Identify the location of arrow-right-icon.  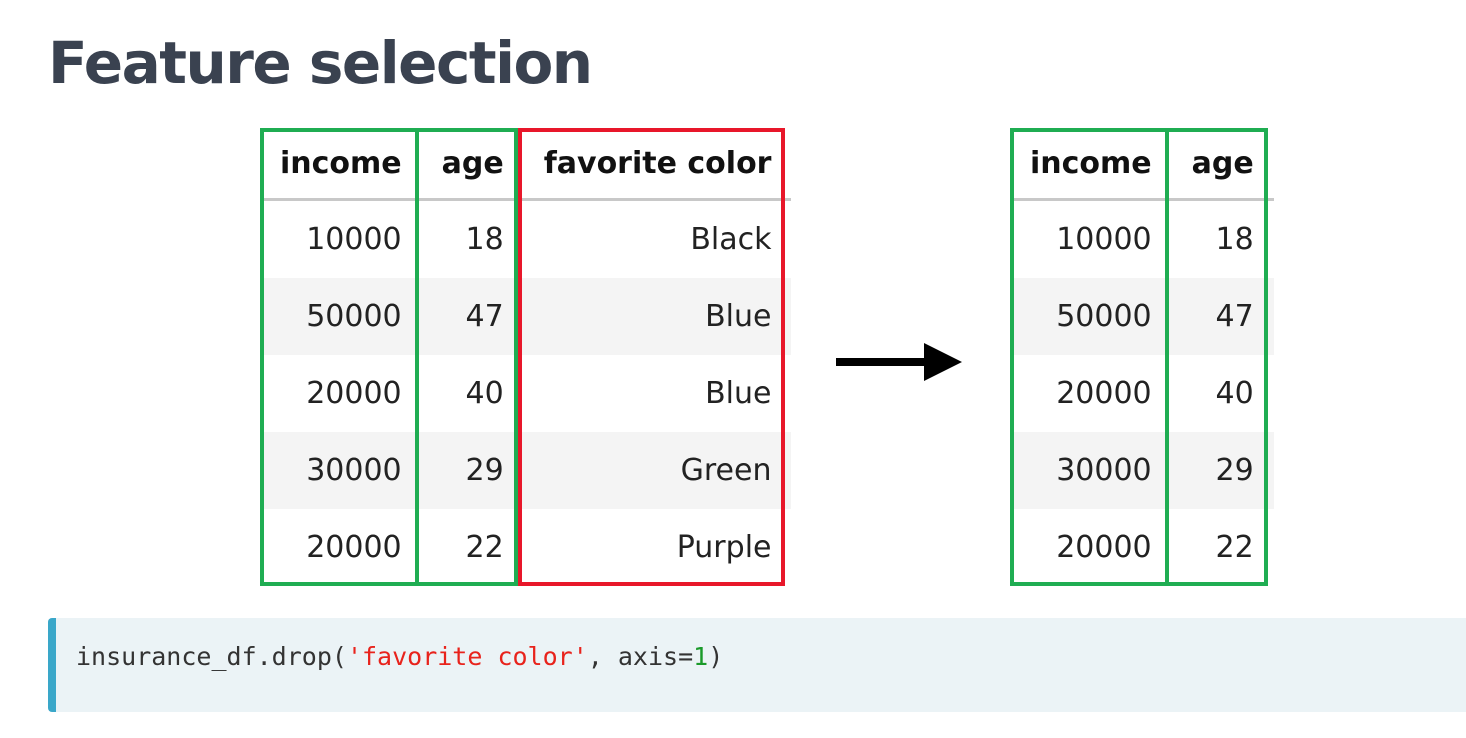
(899, 362).